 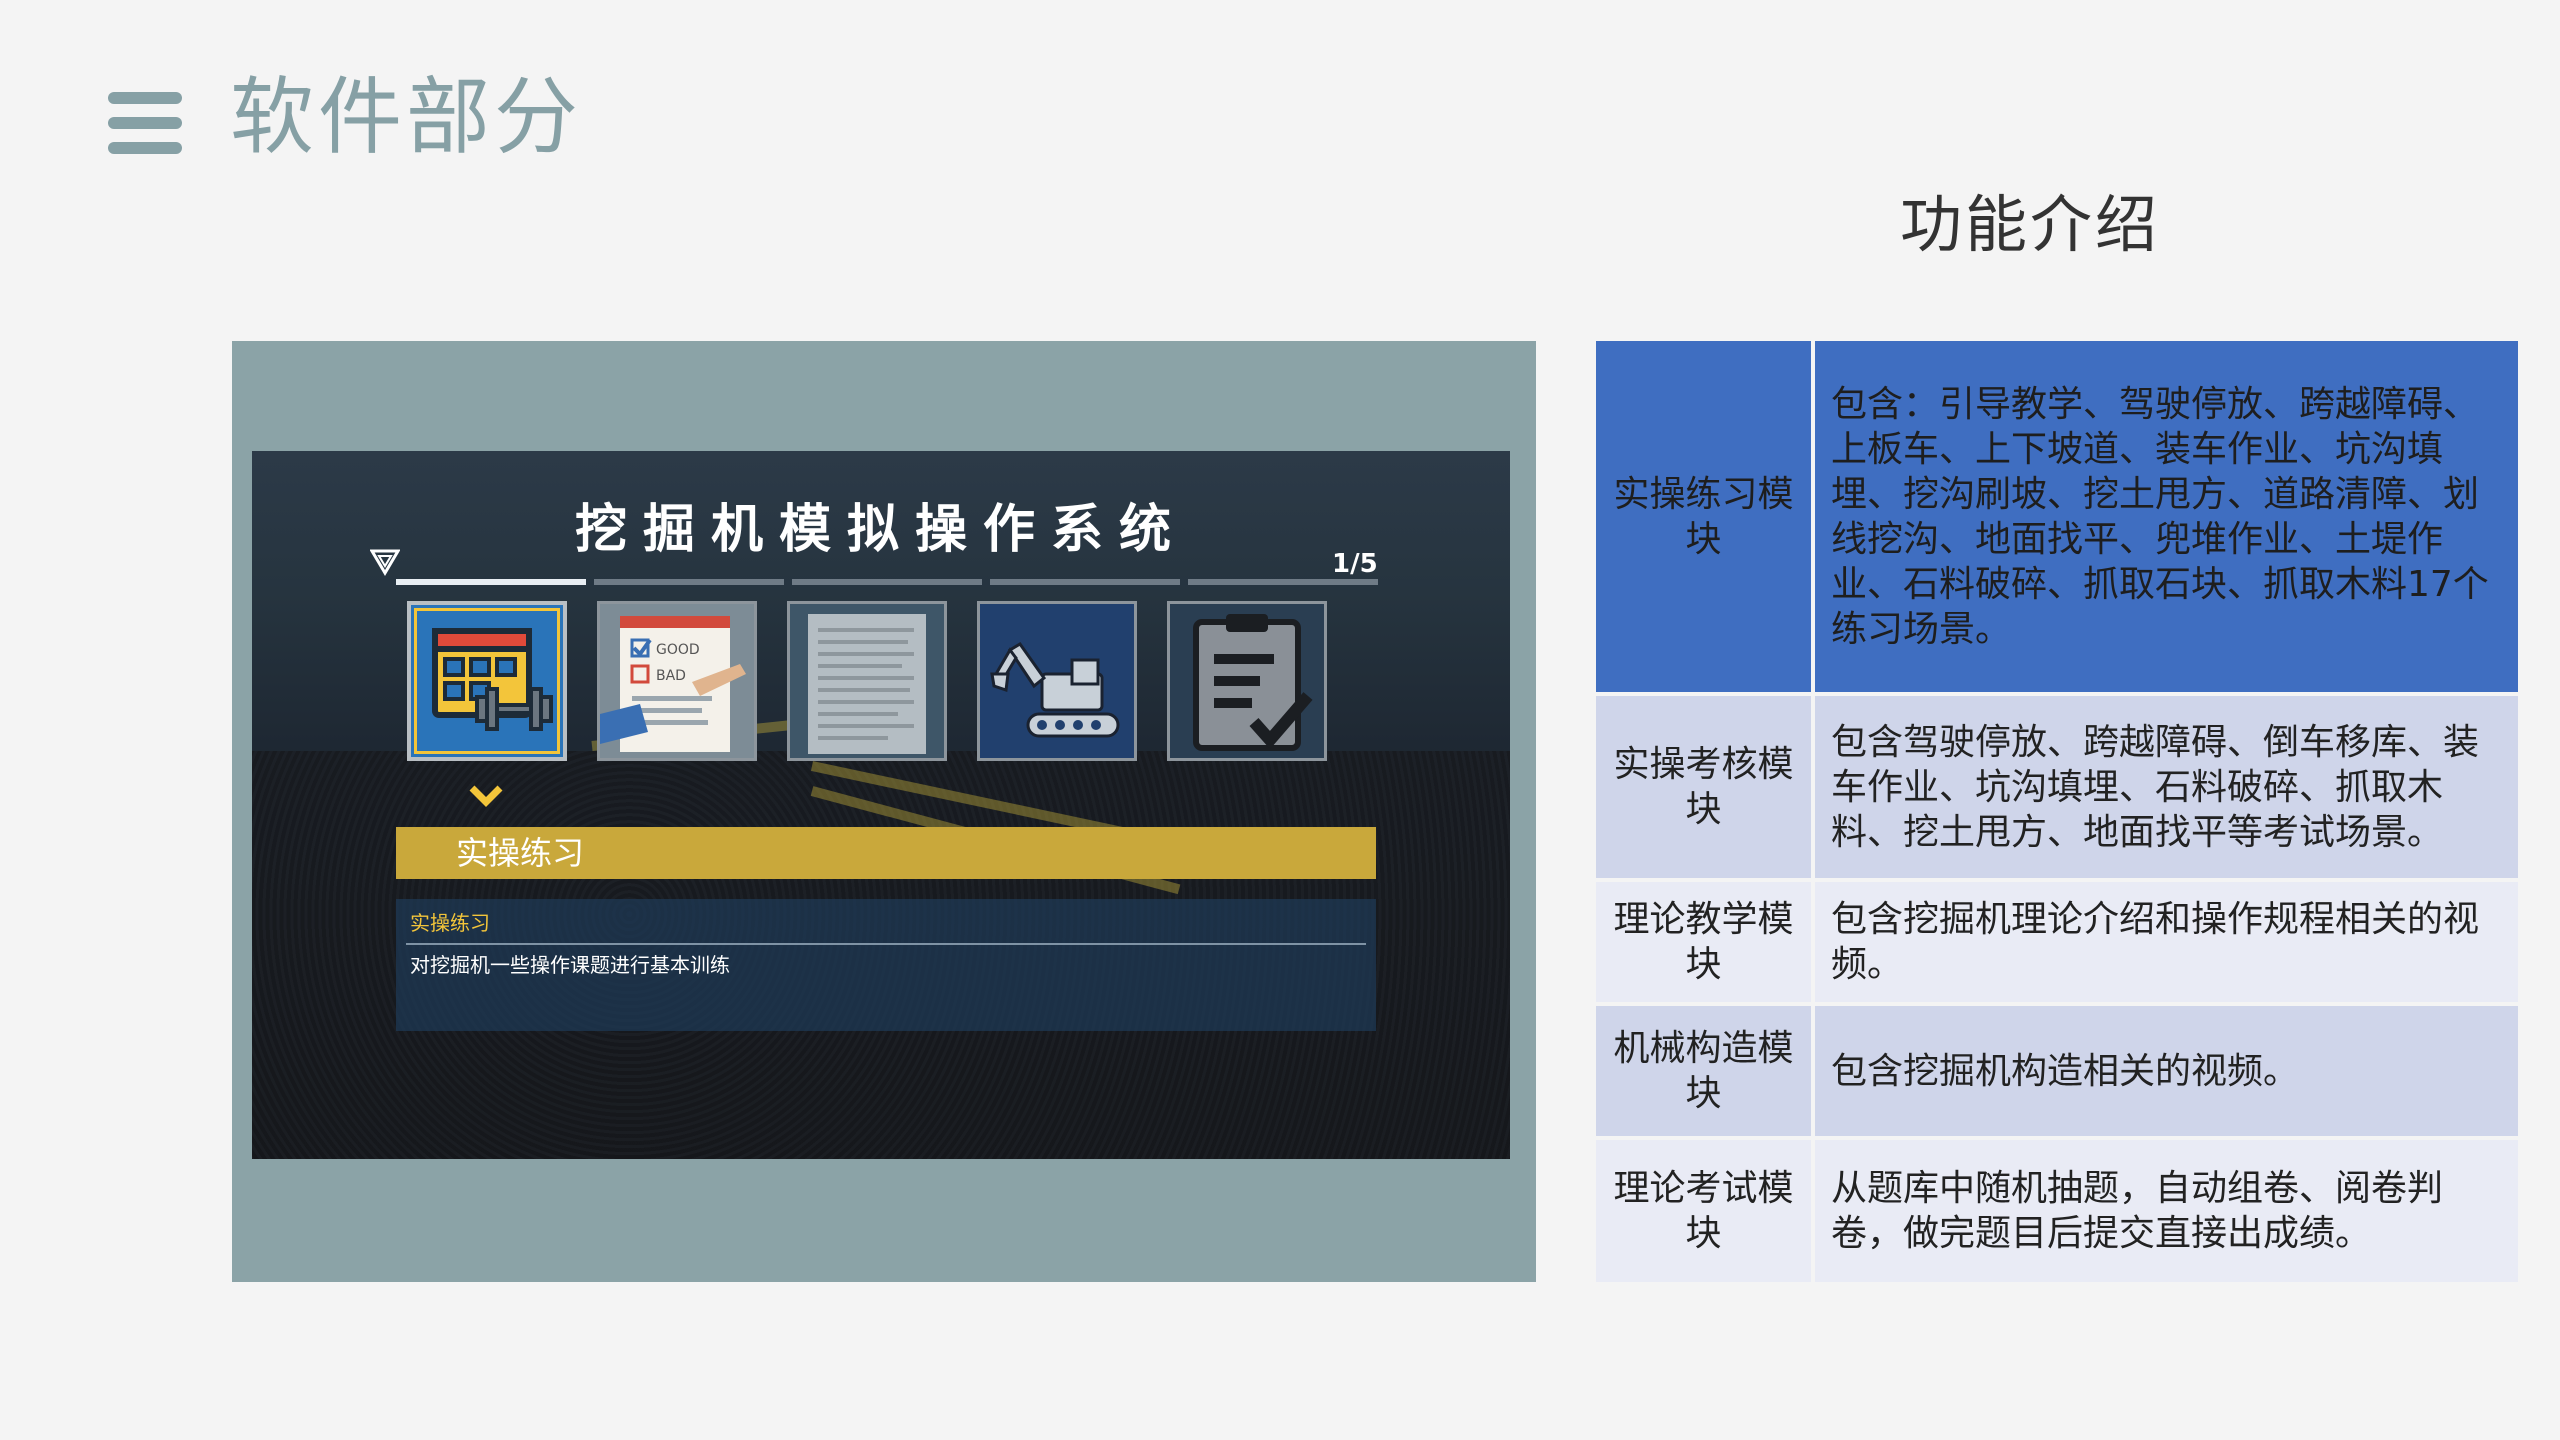 I want to click on module-description: 包含挖掘机构造相关的视频。, so click(x=2166, y=1071).